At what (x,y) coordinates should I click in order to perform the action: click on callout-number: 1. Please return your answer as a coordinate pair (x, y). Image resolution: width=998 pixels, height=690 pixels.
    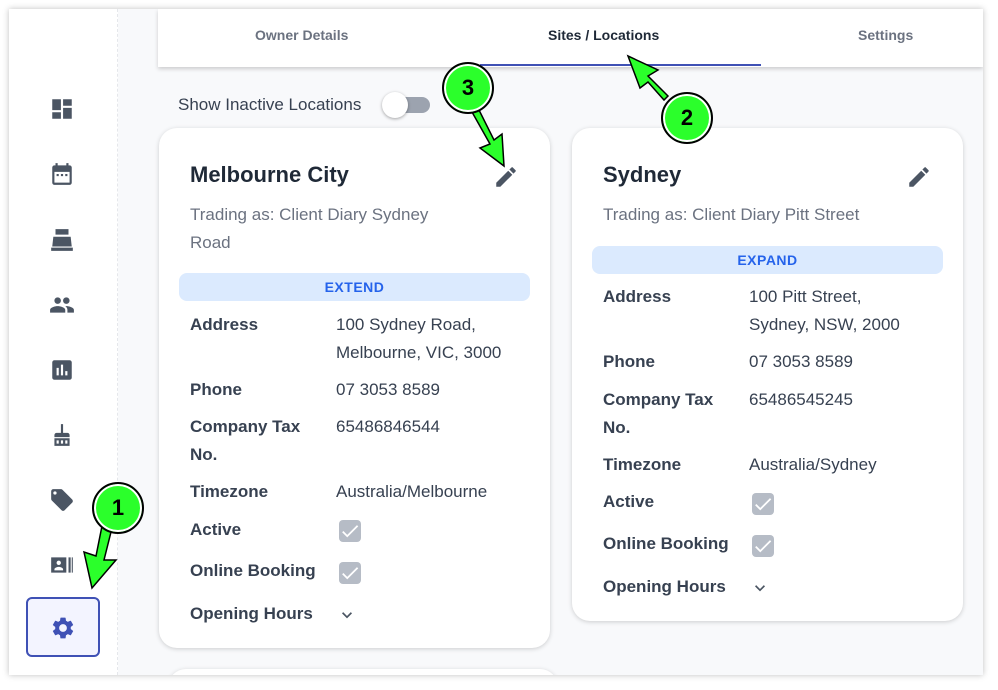
    Looking at the image, I should click on (118, 507).